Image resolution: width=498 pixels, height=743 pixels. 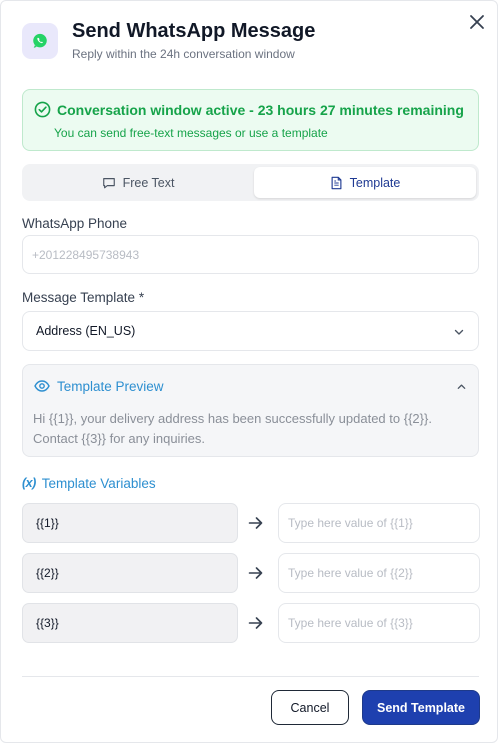 I want to click on check-circle-icon, so click(x=42, y=109).